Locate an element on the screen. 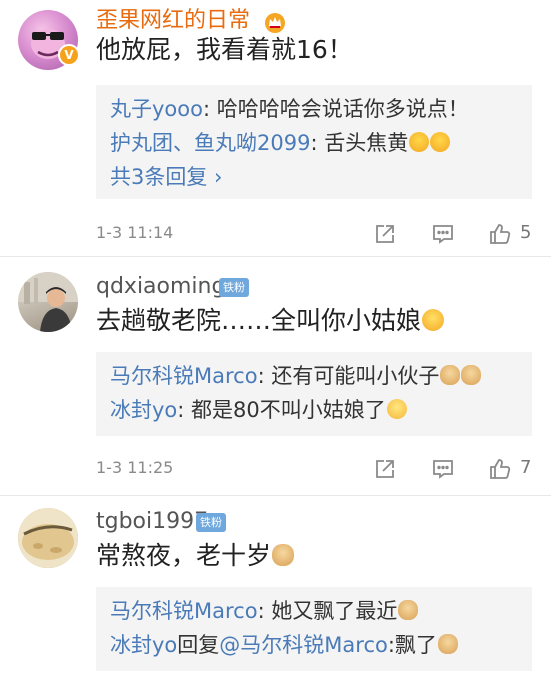 This screenshot has width=551, height=680. reply-text: 还有可能叫小伙子 is located at coordinates (355, 376).